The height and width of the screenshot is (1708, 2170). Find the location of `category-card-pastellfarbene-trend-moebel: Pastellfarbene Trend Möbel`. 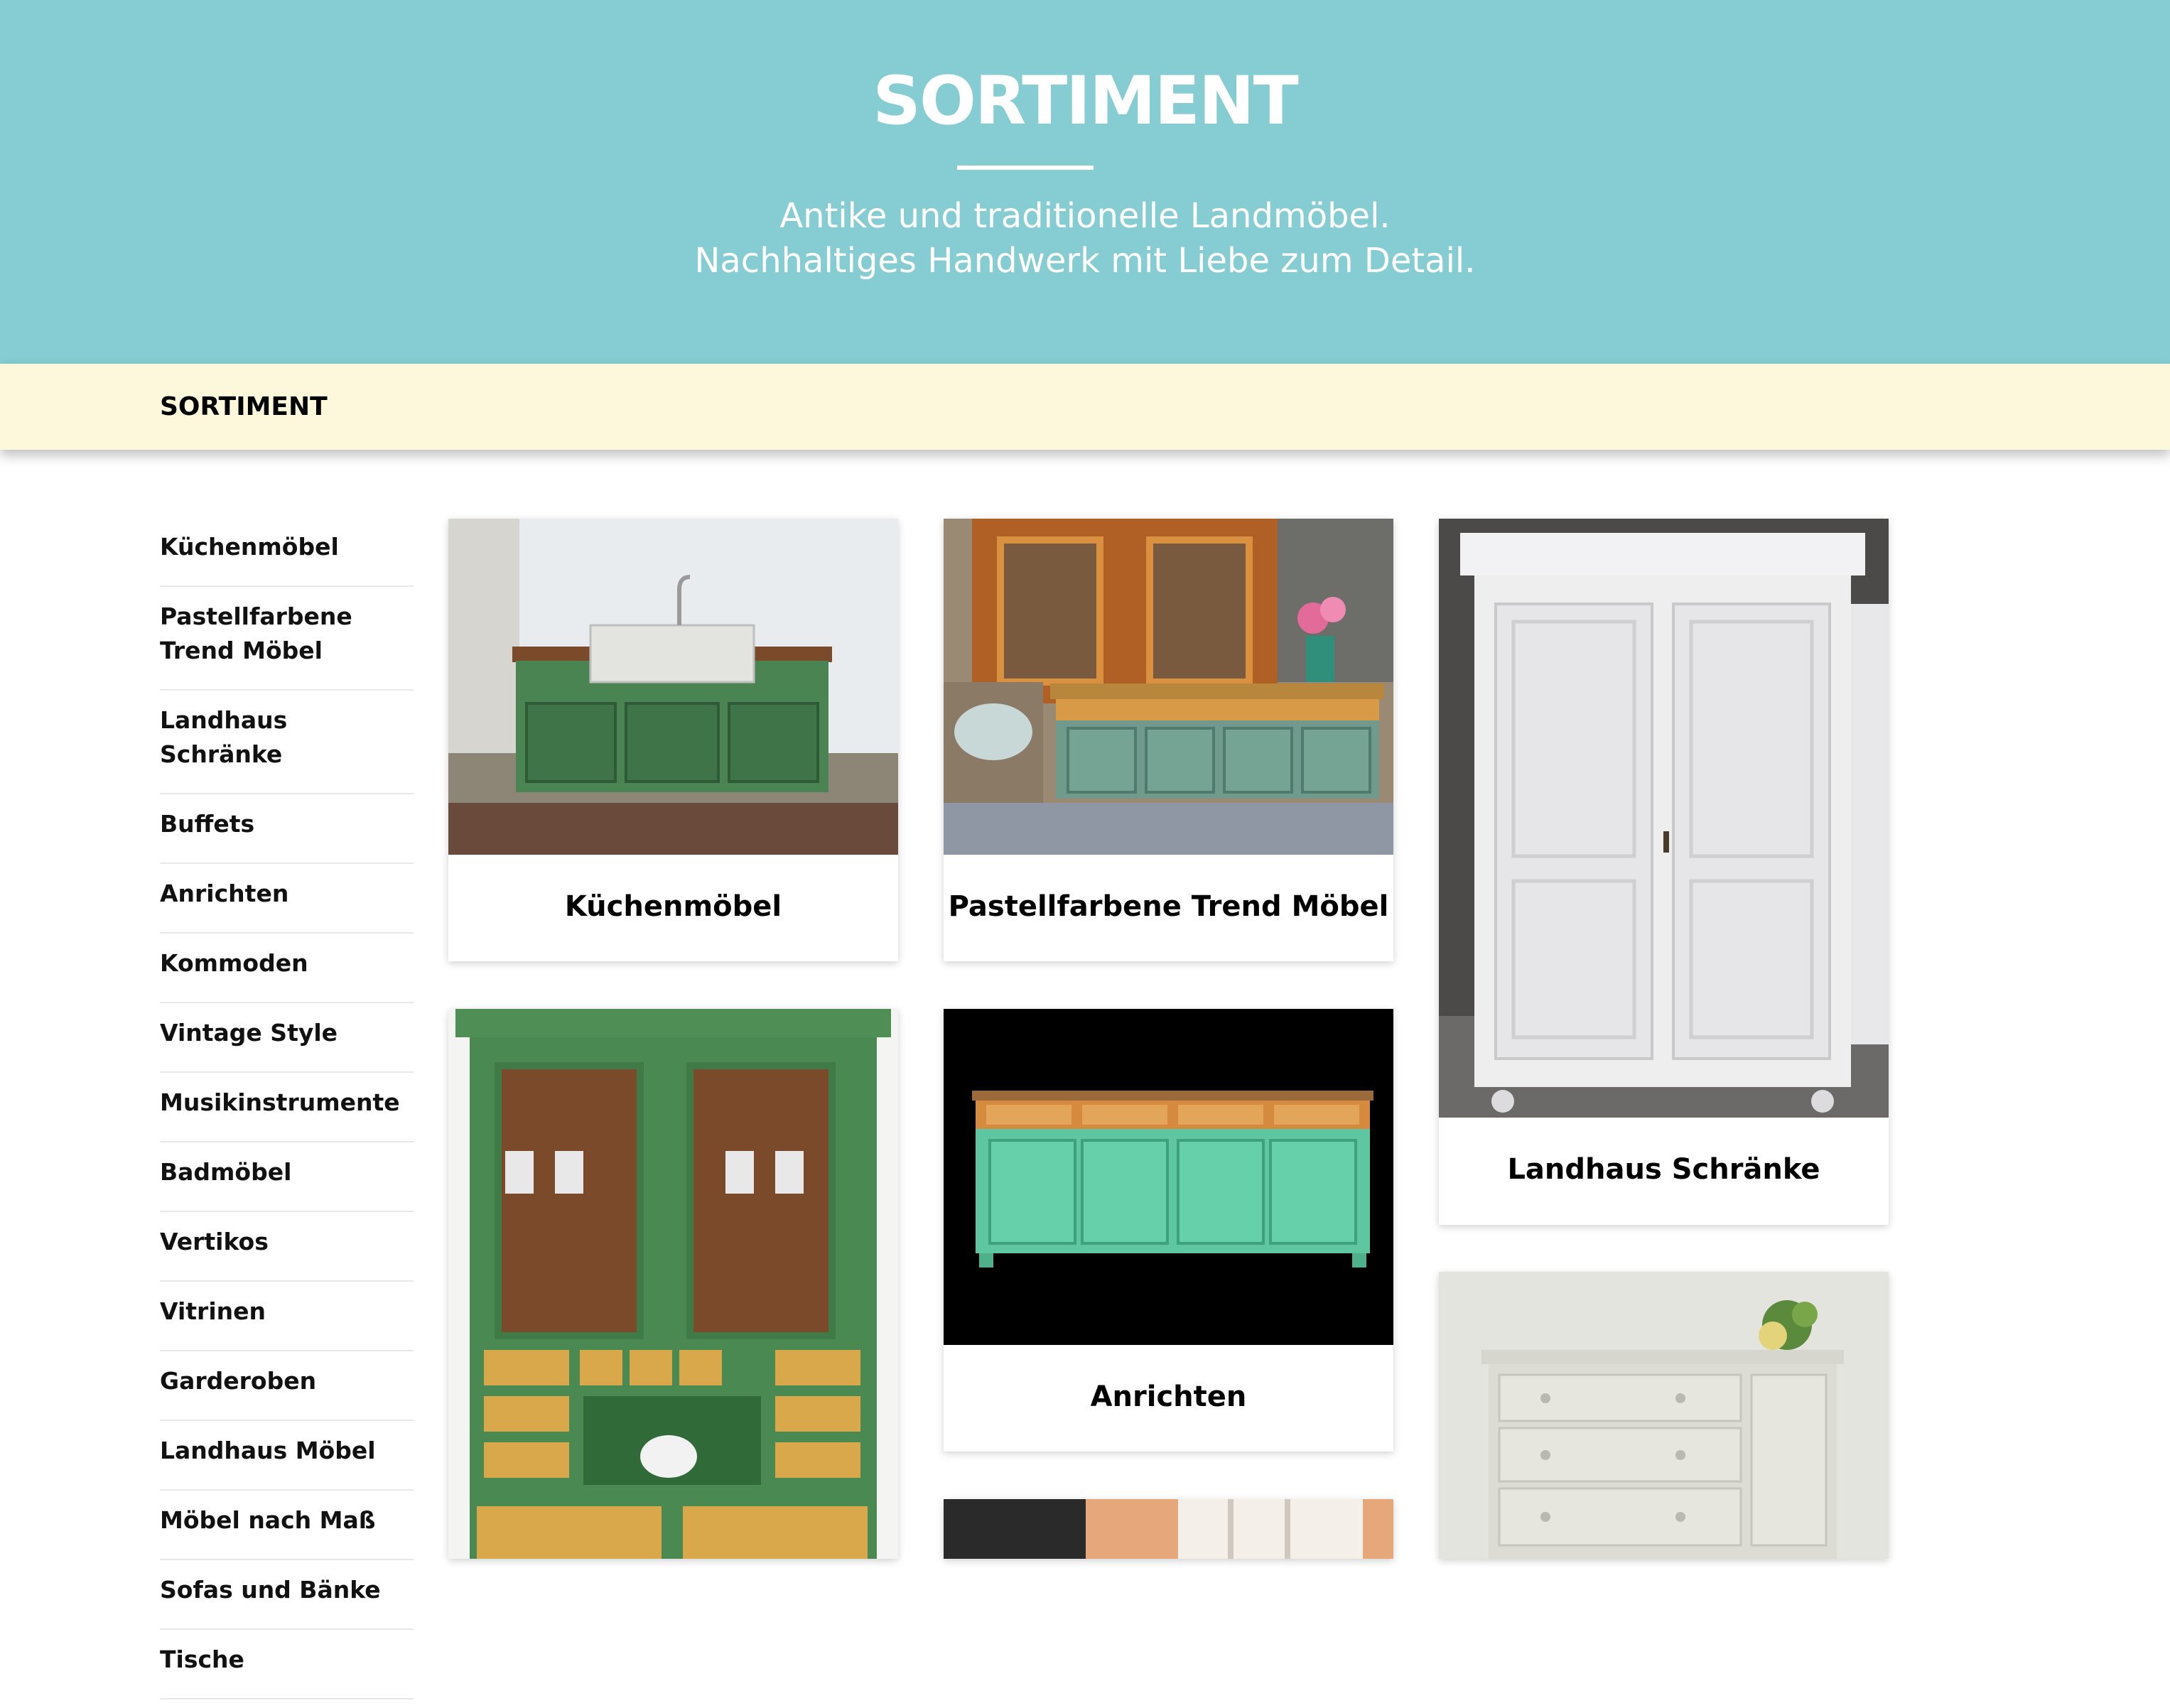

category-card-pastellfarbene-trend-moebel: Pastellfarbene Trend Möbel is located at coordinates (1168, 740).